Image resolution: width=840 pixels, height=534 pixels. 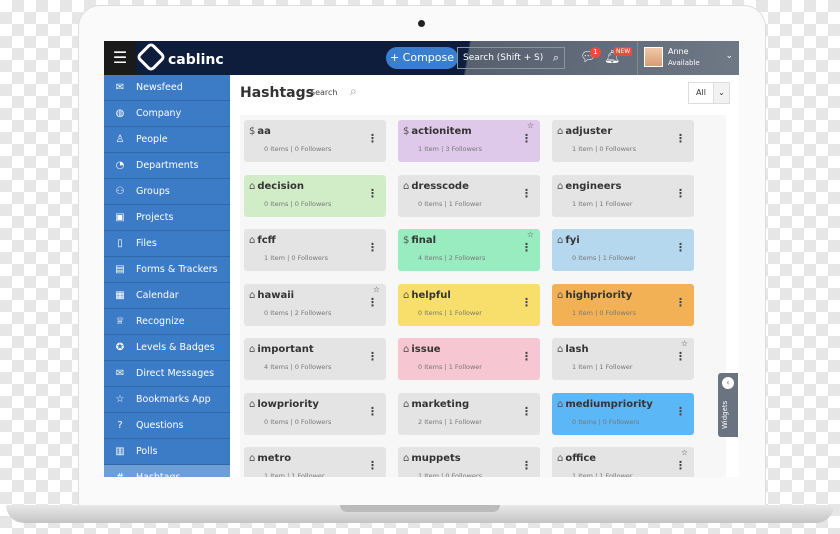 I want to click on hashtag-card: ⌂ mediumpriority 0 Items | 0 Followers ⋮, so click(x=623, y=413).